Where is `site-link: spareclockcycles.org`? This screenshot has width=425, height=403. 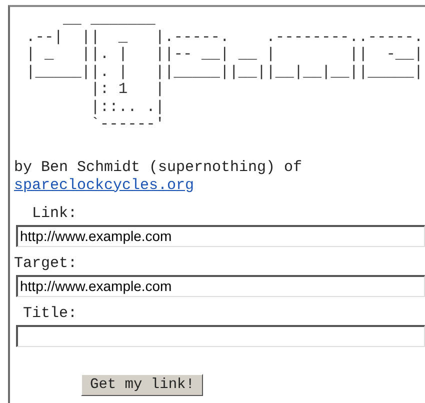
site-link: spareclockcycles.org is located at coordinates (104, 185).